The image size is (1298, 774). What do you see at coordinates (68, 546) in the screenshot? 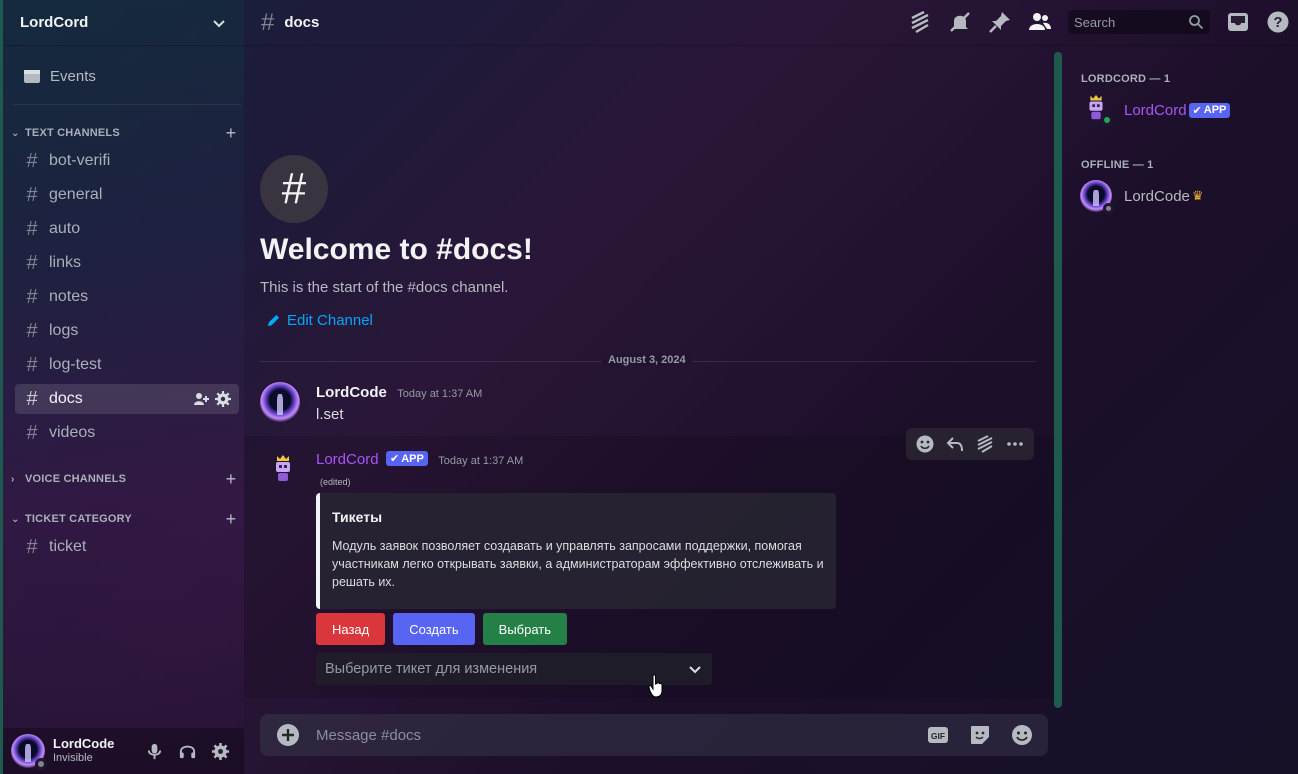
I see `channel-label: ticket` at bounding box center [68, 546].